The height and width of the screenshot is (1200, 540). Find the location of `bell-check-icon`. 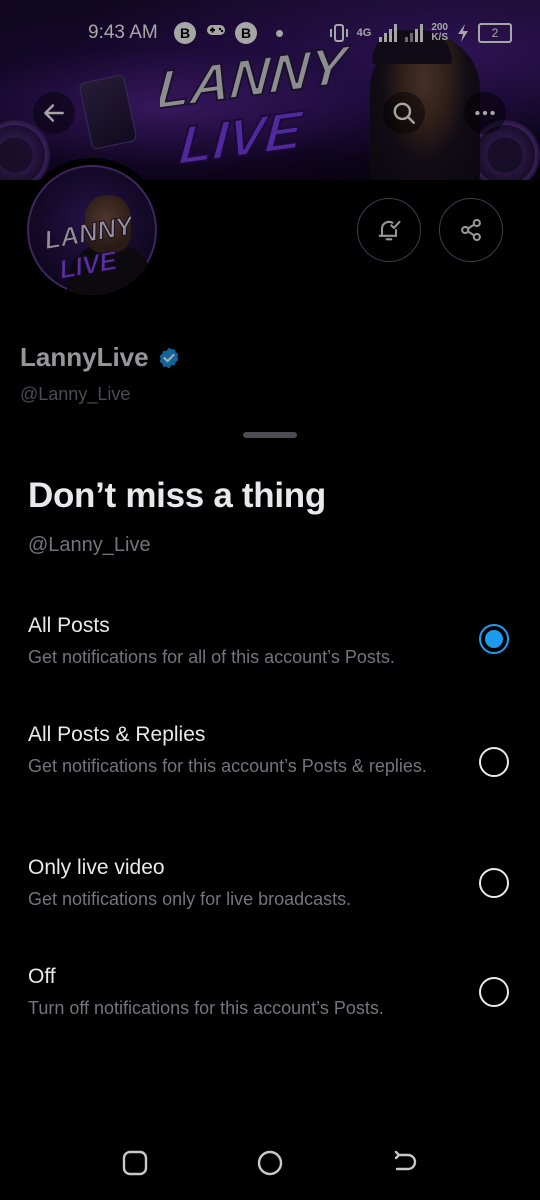

bell-check-icon is located at coordinates (389, 230).